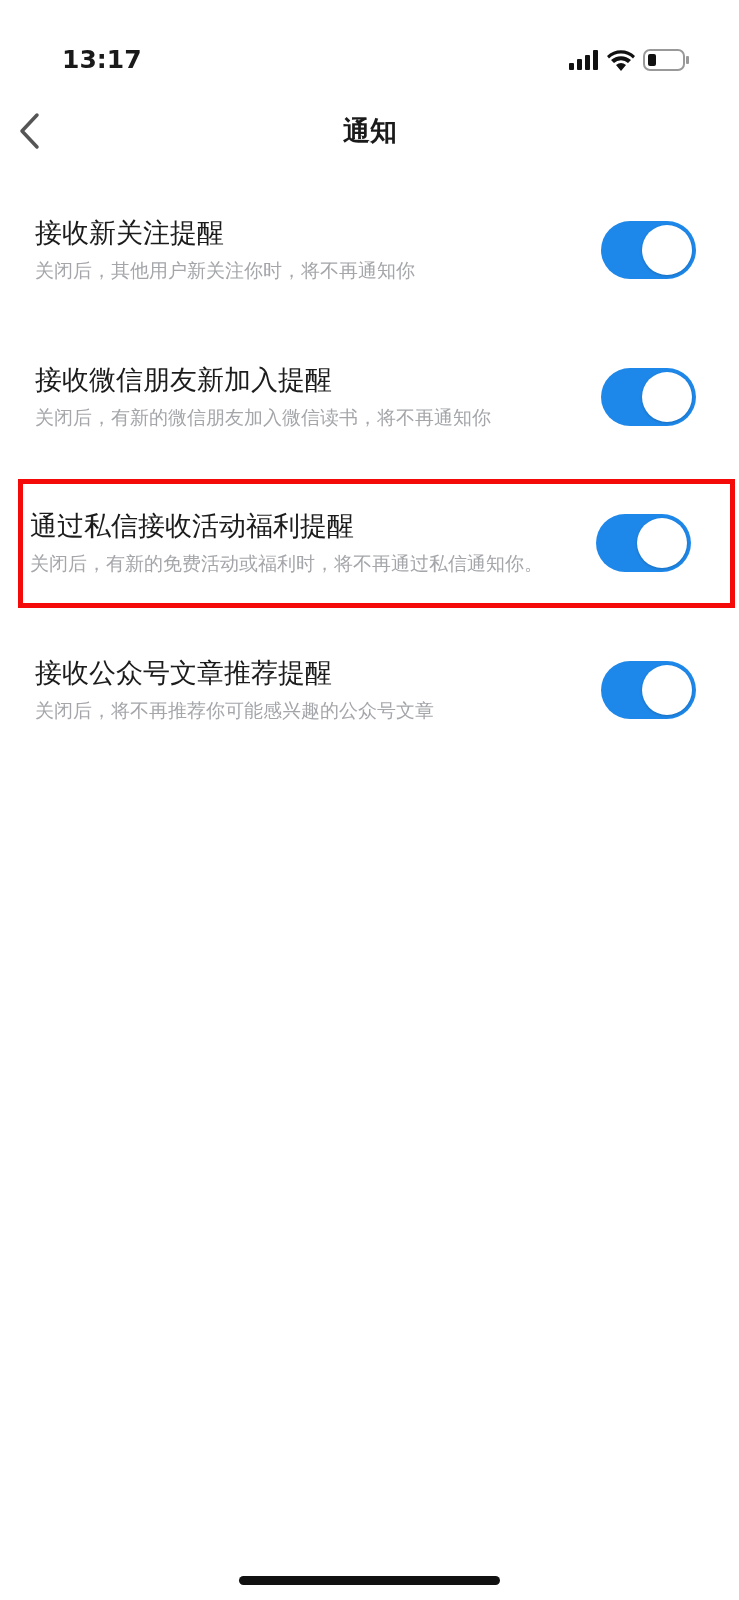  I want to click on setting-title: 接收新关注提醒, so click(130, 233).